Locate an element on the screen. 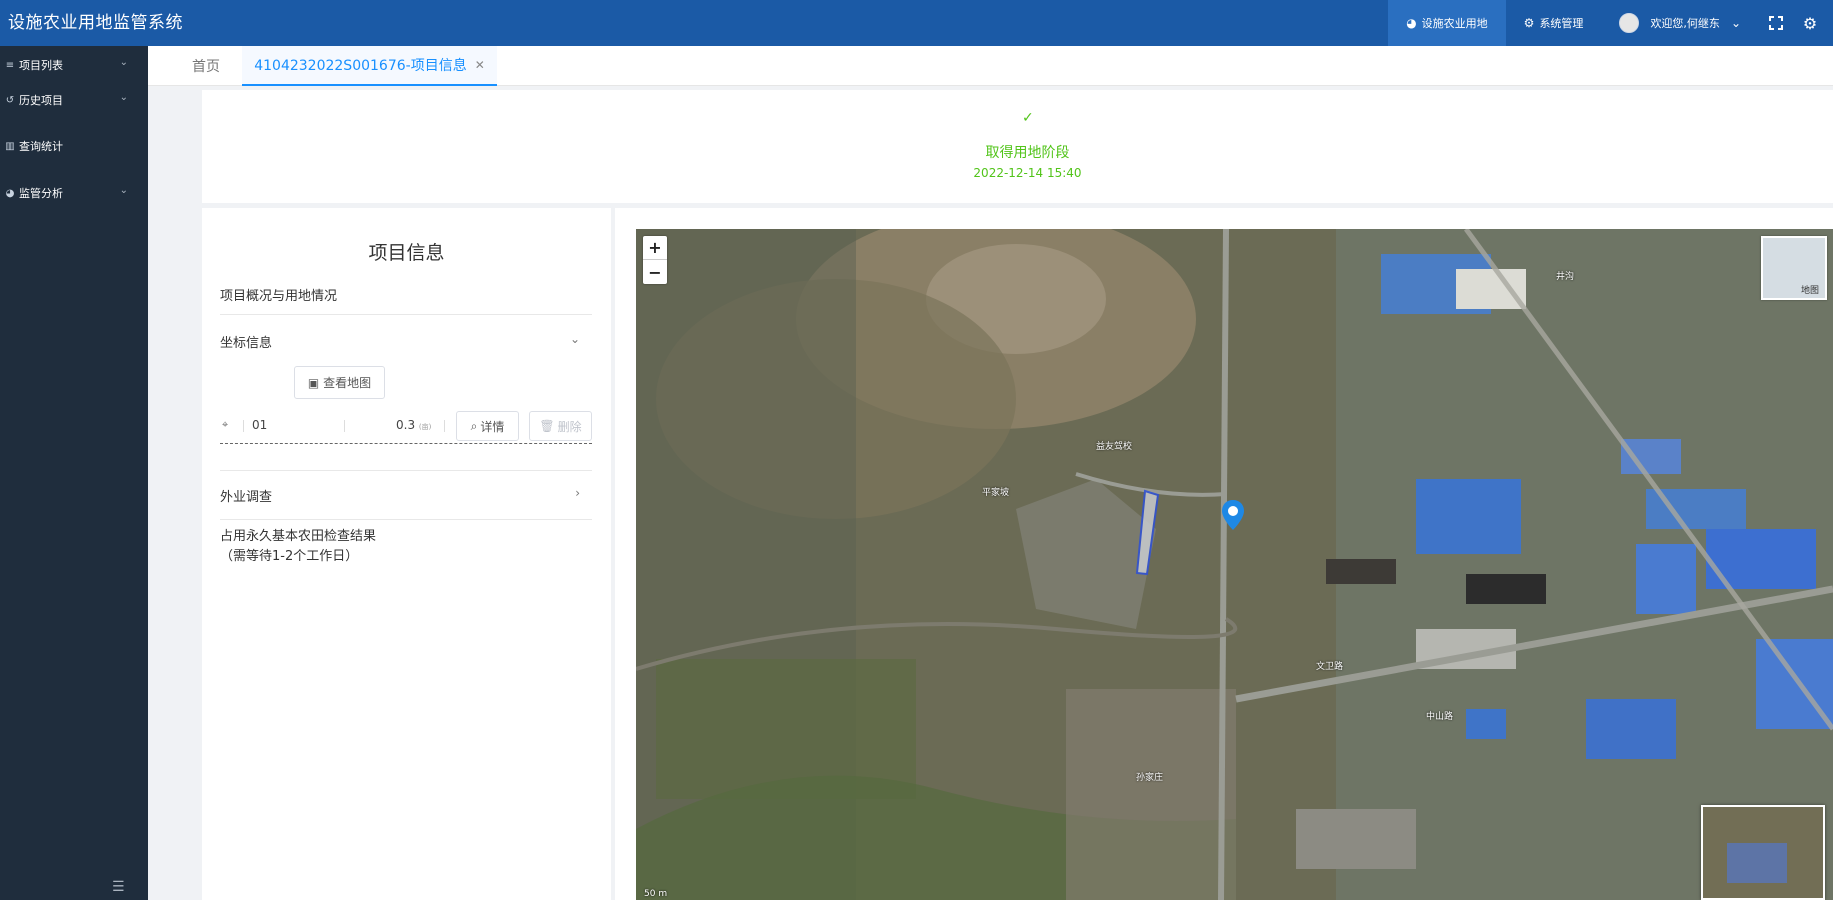 The height and width of the screenshot is (900, 1833). tab-home-label: 首页 is located at coordinates (206, 67).